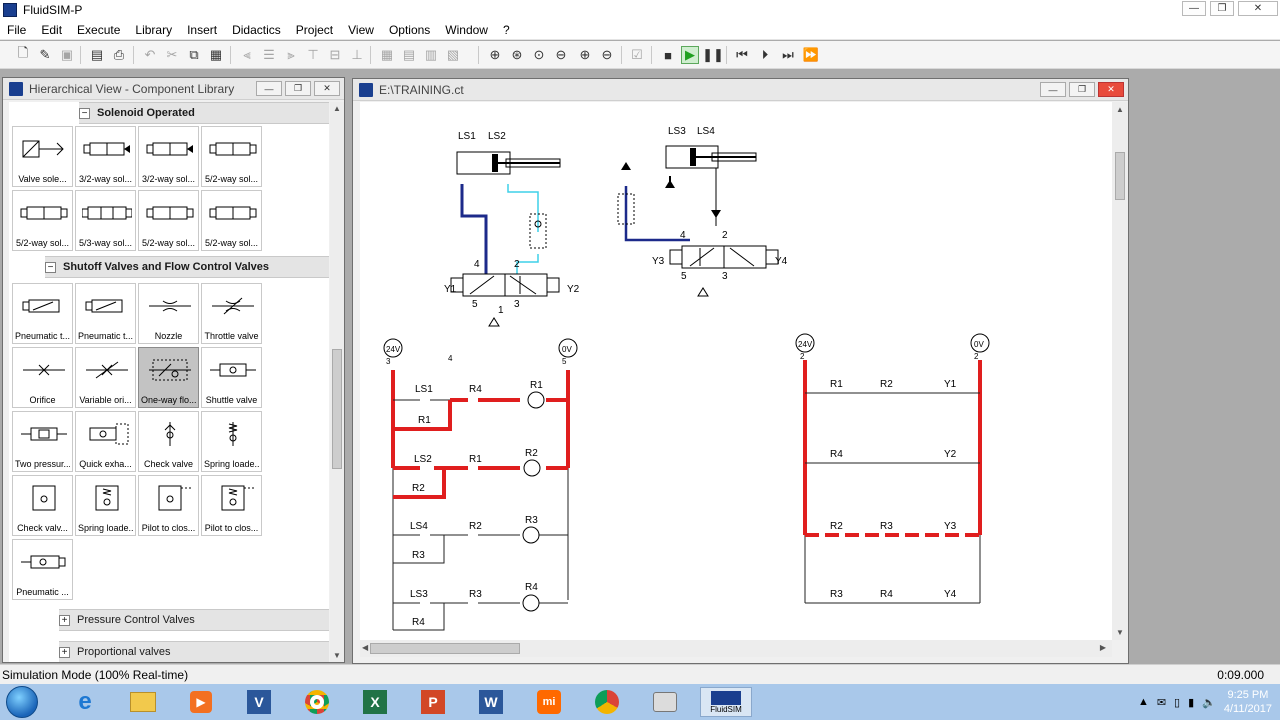 This screenshot has width=1280, height=720. What do you see at coordinates (1120, 371) in the screenshot?
I see `circuit-vertical-scrollbar: ▲ ▼` at bounding box center [1120, 371].